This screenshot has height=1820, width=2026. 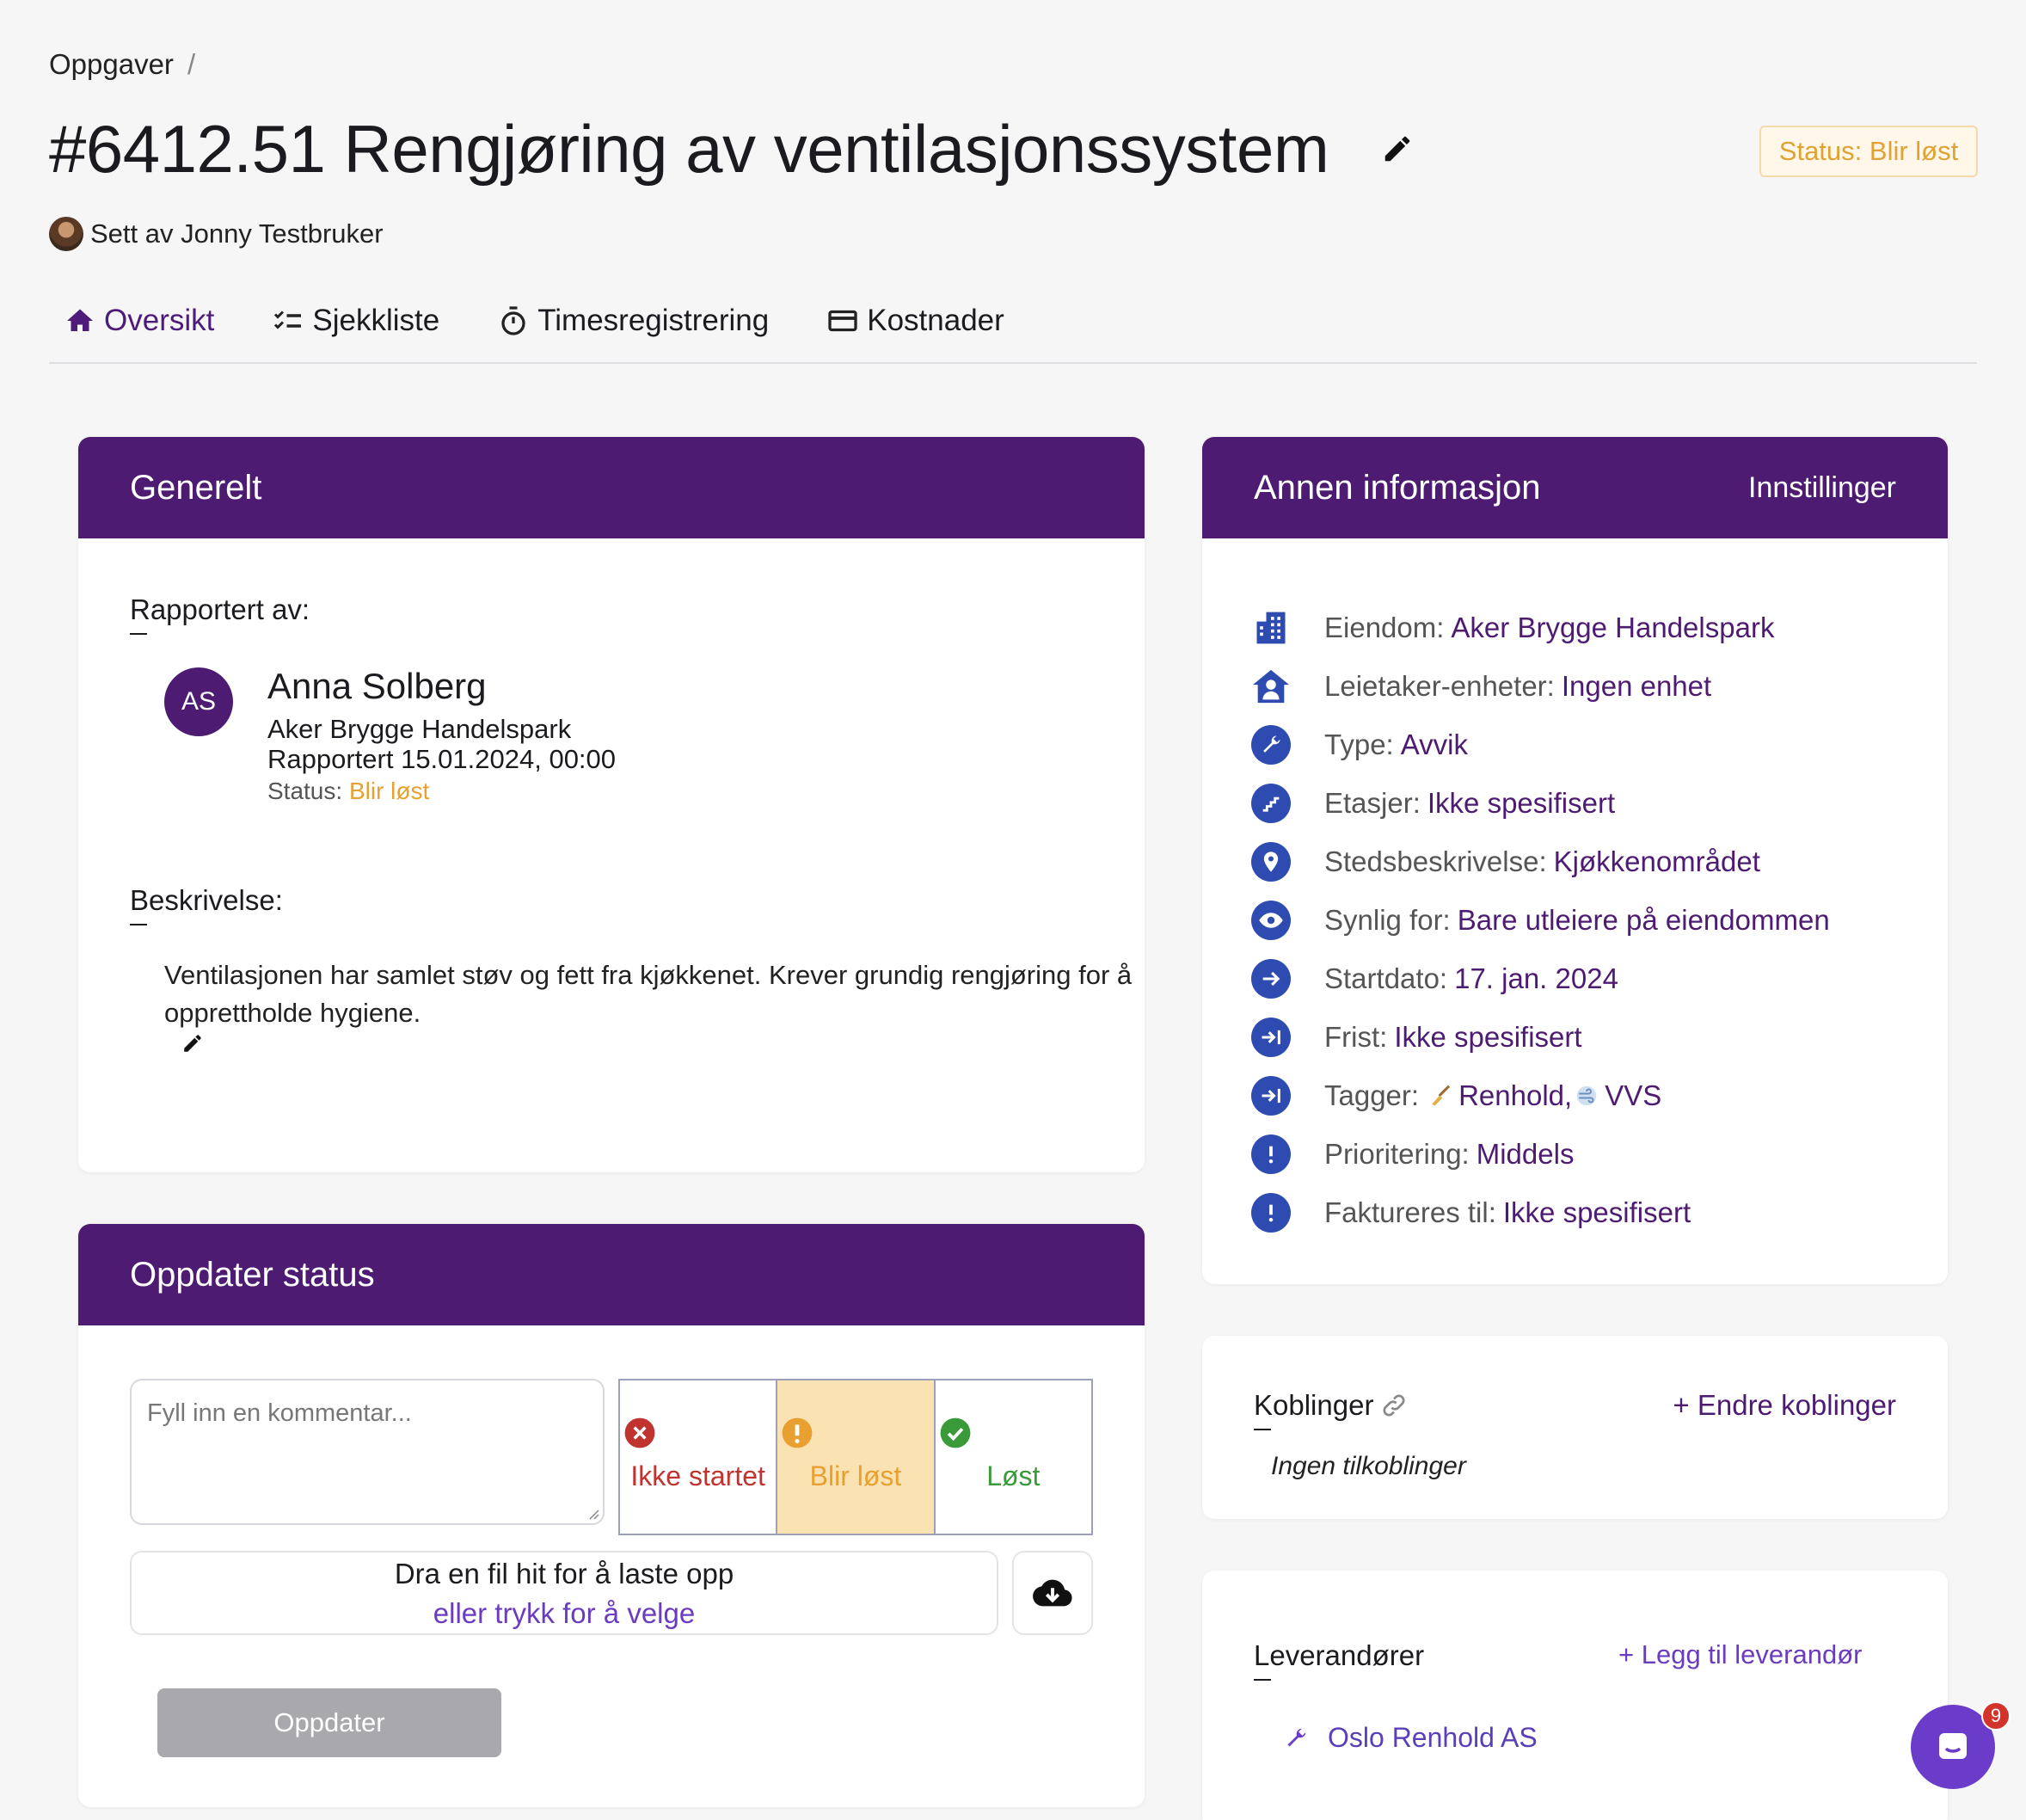 What do you see at coordinates (698, 1457) in the screenshot?
I see `status-option-ikke-startet: Ikke startet` at bounding box center [698, 1457].